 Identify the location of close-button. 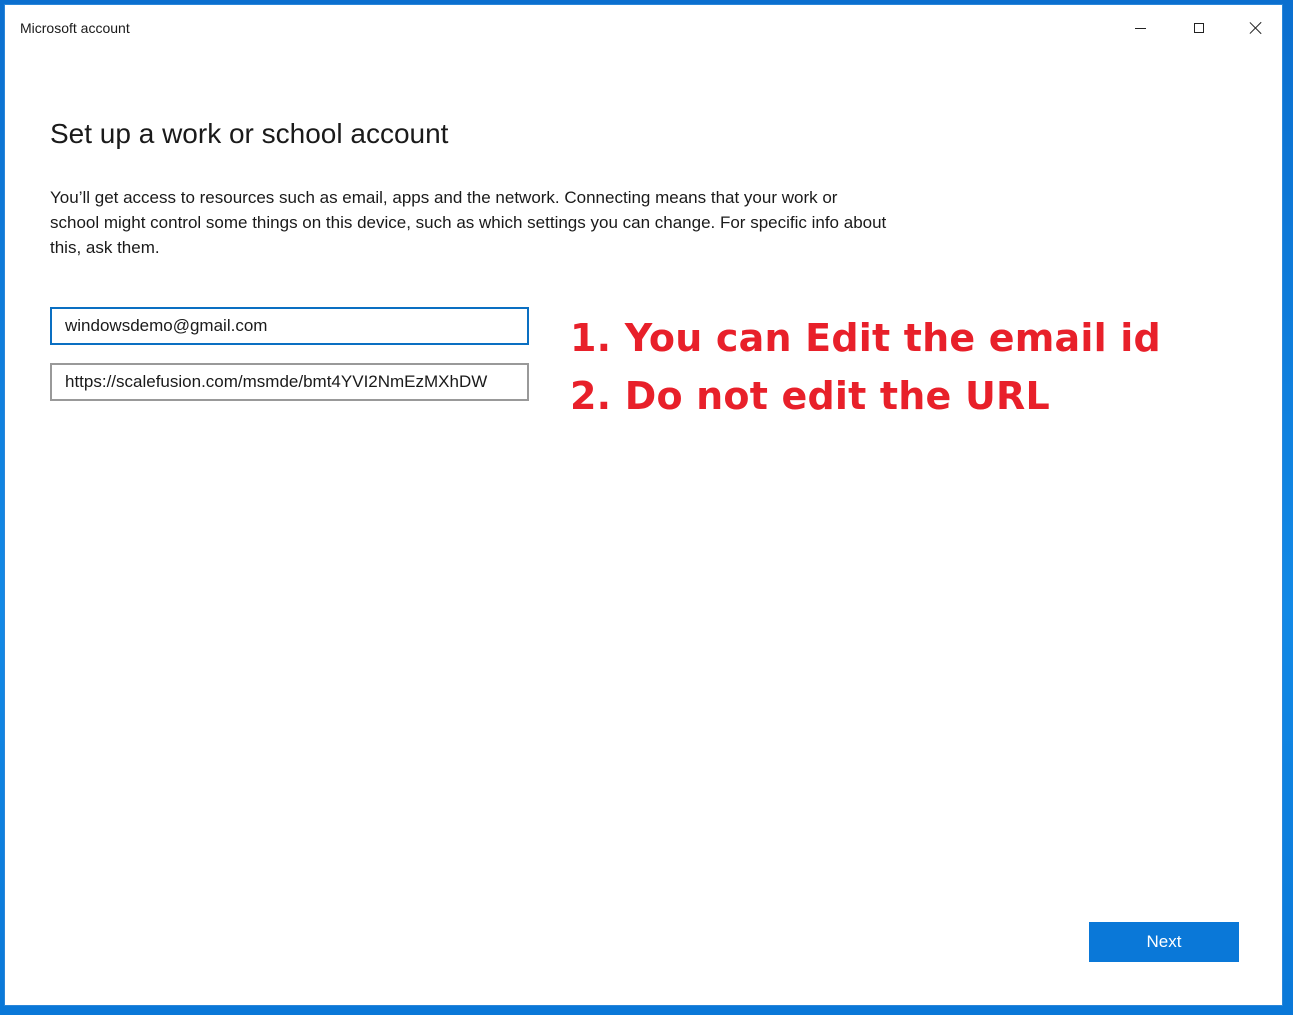
(1256, 28).